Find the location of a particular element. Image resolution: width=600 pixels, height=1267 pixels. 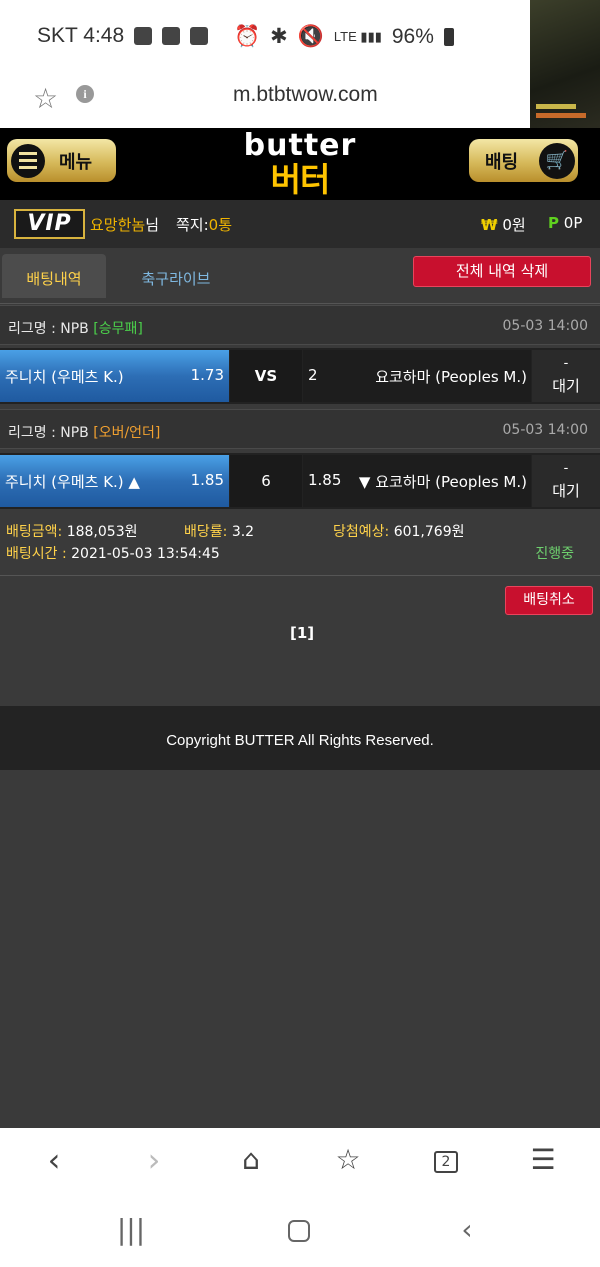

points-balance: P 0P is located at coordinates (565, 223).